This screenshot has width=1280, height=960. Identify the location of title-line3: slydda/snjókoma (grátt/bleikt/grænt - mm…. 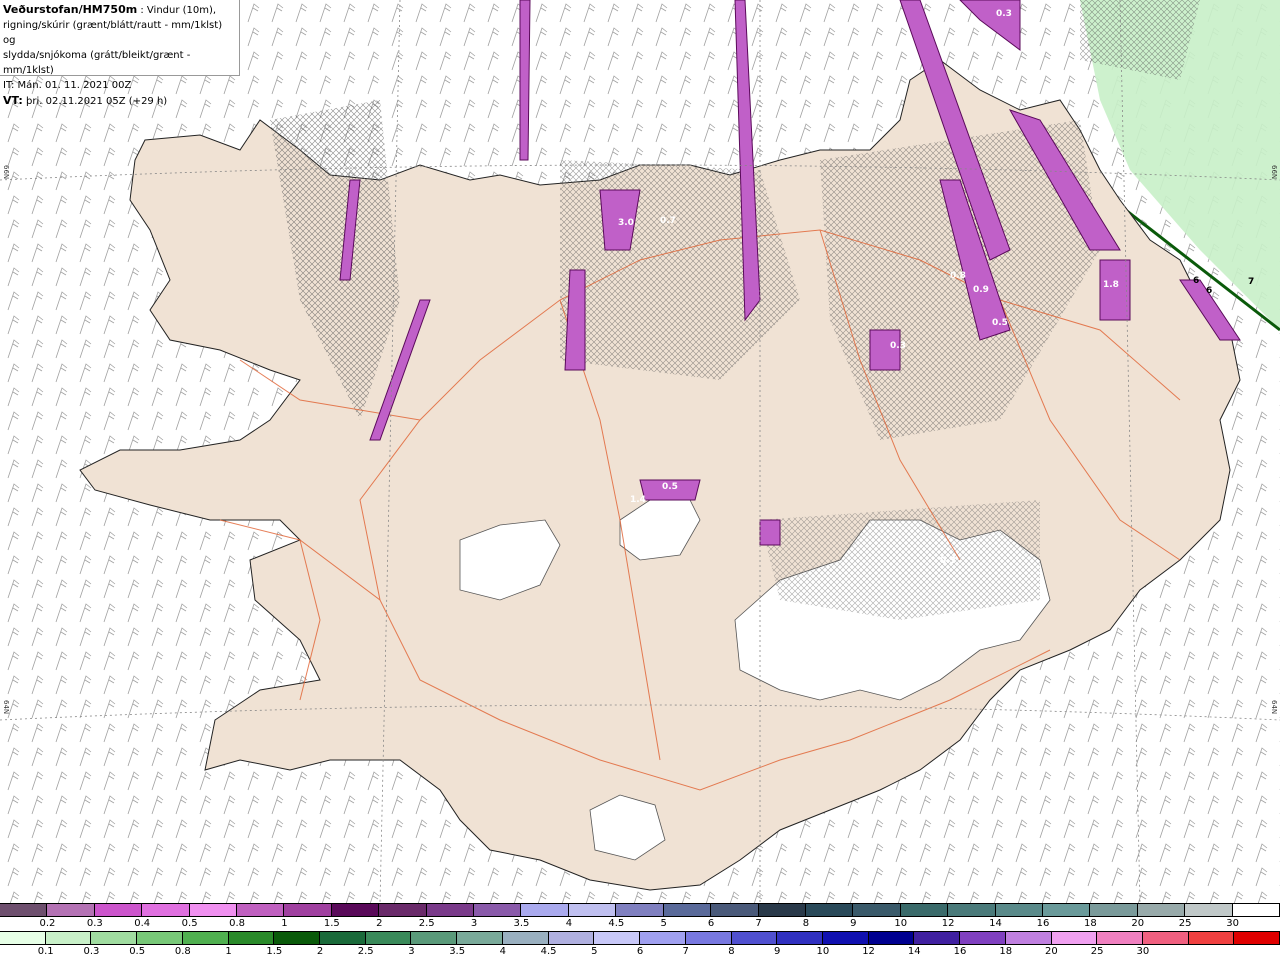
(97, 63).